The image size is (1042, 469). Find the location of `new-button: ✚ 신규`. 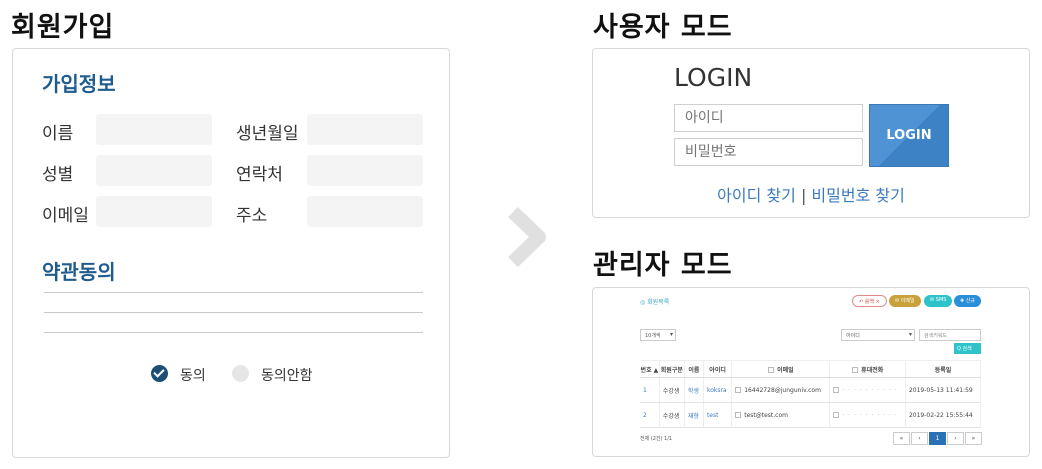

new-button: ✚ 신규 is located at coordinates (967, 301).